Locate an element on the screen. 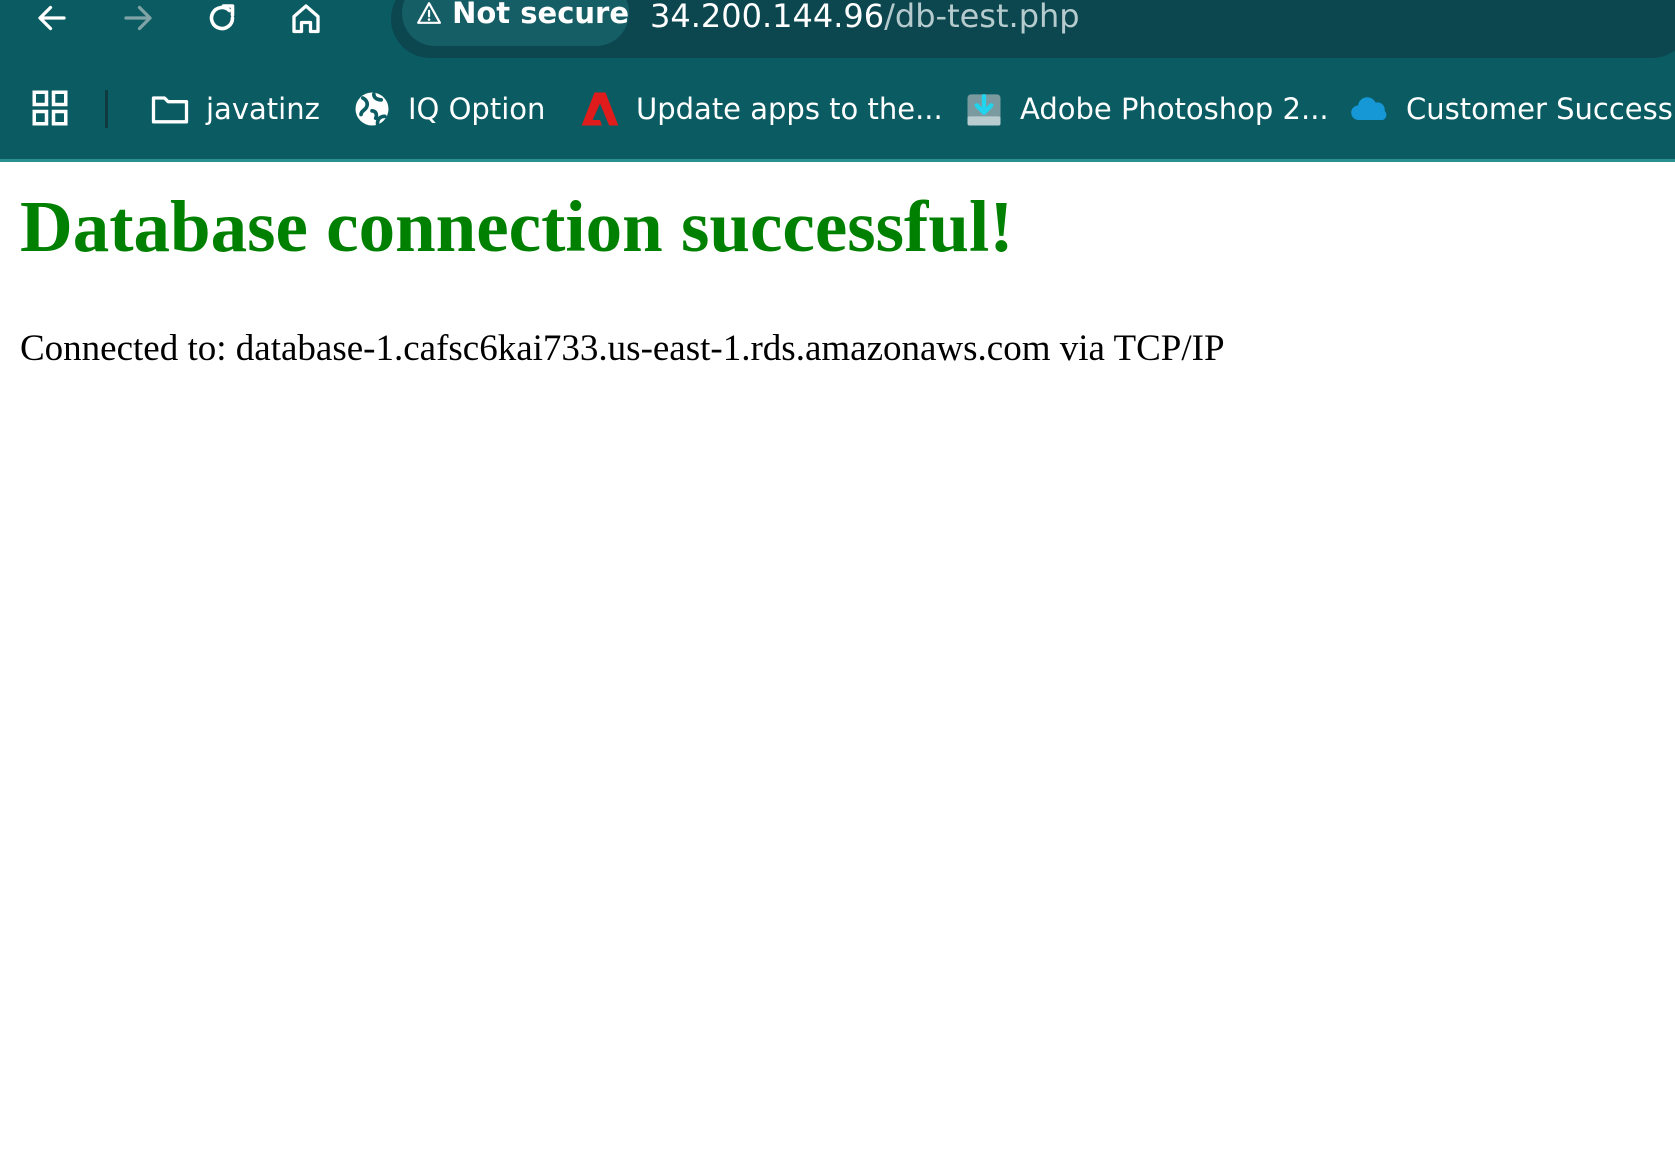 Image resolution: width=1675 pixels, height=1162 pixels. navigation-toolbar: Not secure 34.200.144.96/db-test.php is located at coordinates (837, 29).